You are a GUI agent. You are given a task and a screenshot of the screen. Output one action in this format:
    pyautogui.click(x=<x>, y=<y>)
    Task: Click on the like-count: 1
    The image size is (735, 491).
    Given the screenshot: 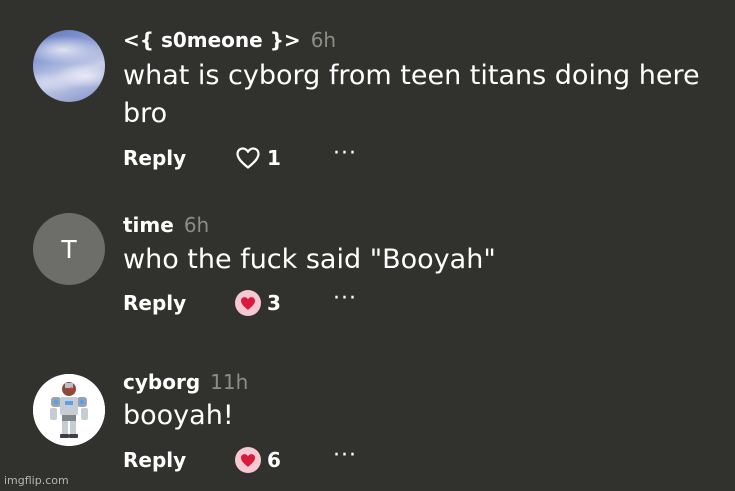 What is the action you would take?
    pyautogui.click(x=274, y=158)
    